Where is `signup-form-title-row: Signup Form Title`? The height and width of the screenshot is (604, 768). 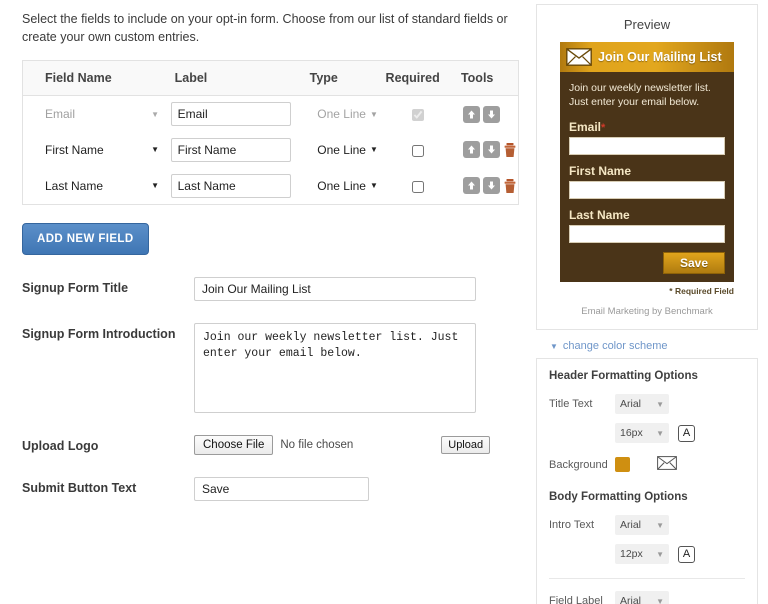
signup-form-title-row: Signup Form Title is located at coordinates (269, 288).